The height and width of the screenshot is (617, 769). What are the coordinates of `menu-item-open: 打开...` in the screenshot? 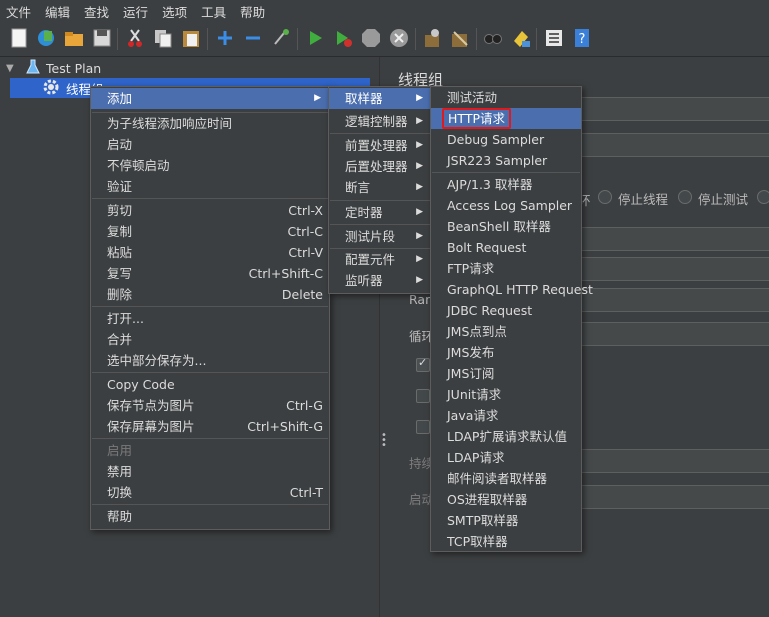 It's located at (210, 318).